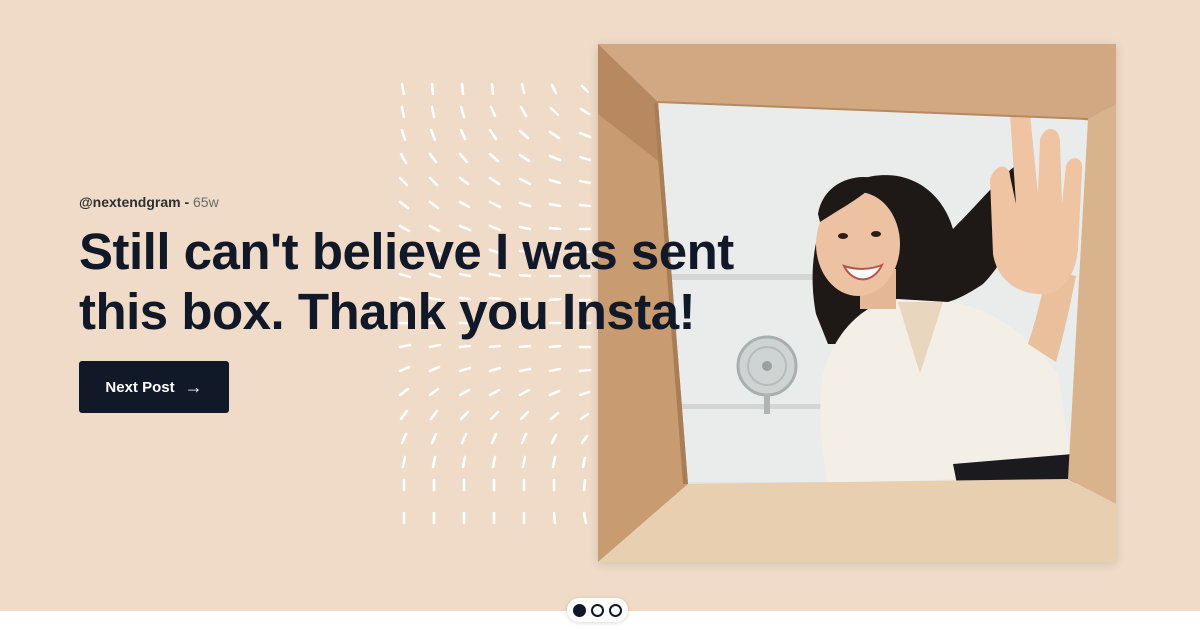 Image resolution: width=1200 pixels, height=630 pixels. What do you see at coordinates (193, 387) in the screenshot?
I see `arrow-right-icon: →` at bounding box center [193, 387].